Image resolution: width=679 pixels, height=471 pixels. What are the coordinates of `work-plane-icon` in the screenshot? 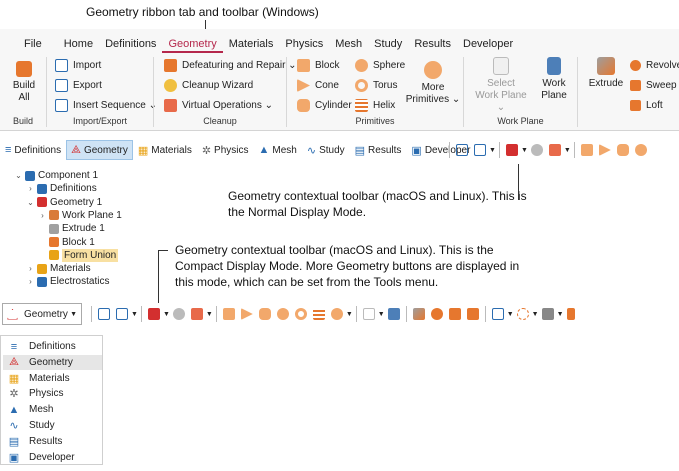 It's located at (393, 314).